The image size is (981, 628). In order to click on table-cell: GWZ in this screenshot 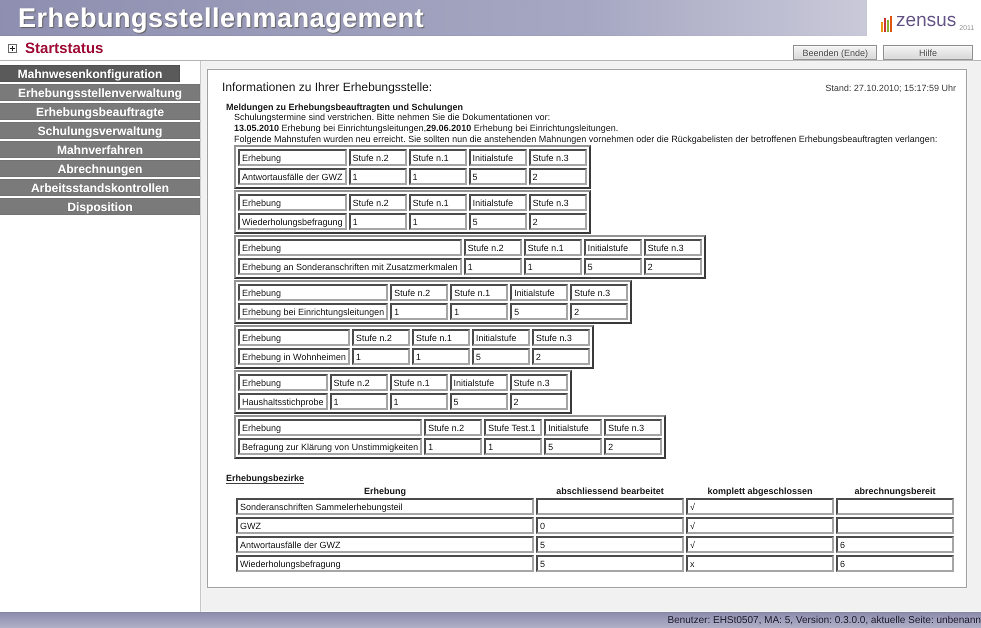, I will do `click(385, 525)`.